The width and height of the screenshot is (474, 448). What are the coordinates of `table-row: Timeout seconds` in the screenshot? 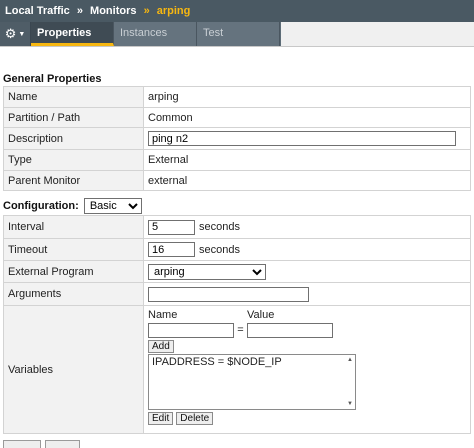 It's located at (237, 249).